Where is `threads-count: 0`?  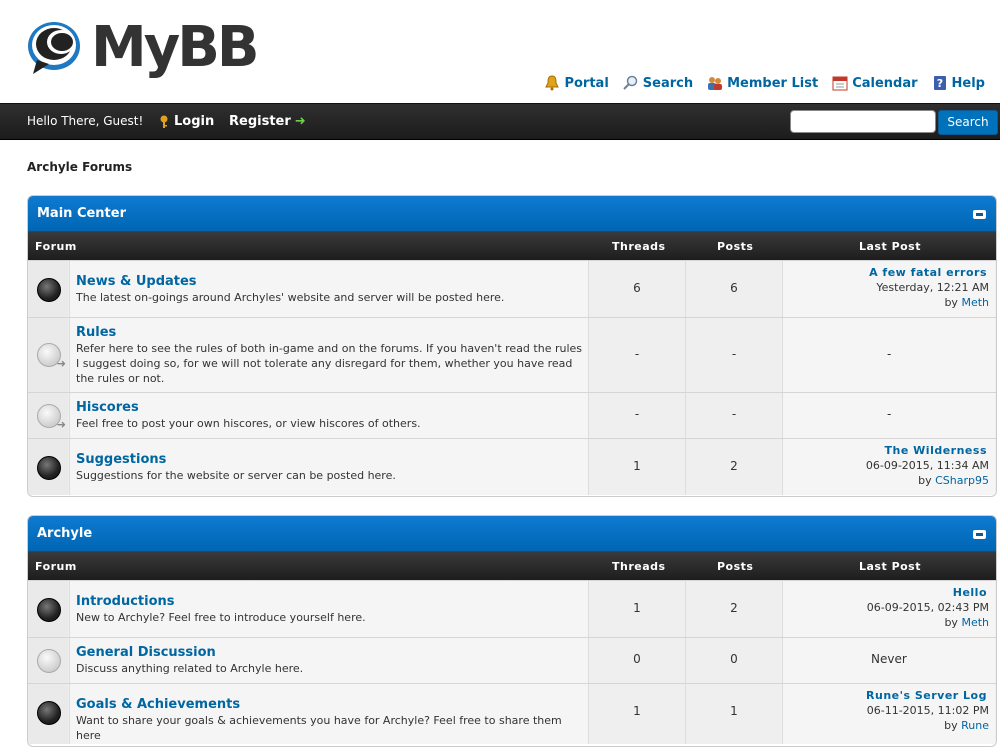 threads-count: 0 is located at coordinates (637, 659).